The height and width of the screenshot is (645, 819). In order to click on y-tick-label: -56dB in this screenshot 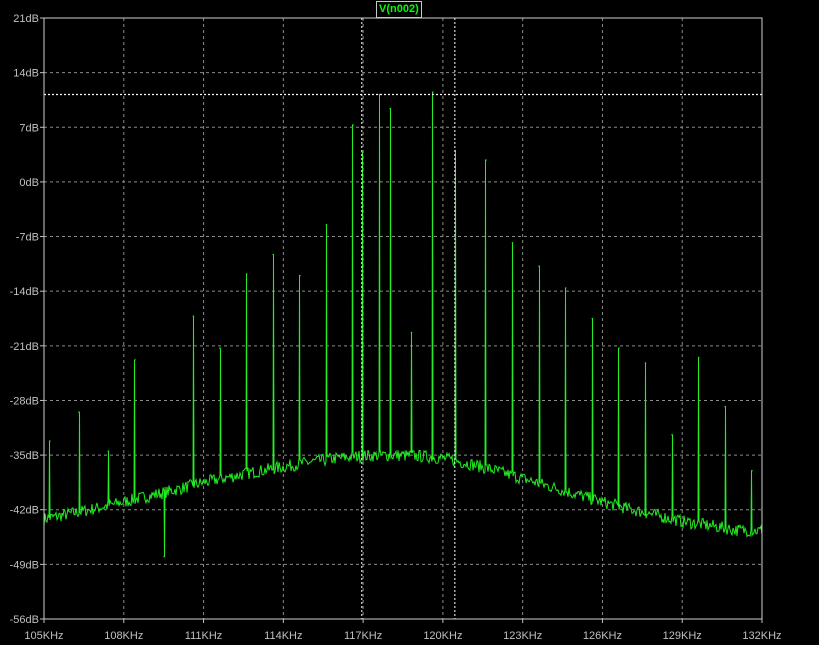, I will do `click(24, 620)`.